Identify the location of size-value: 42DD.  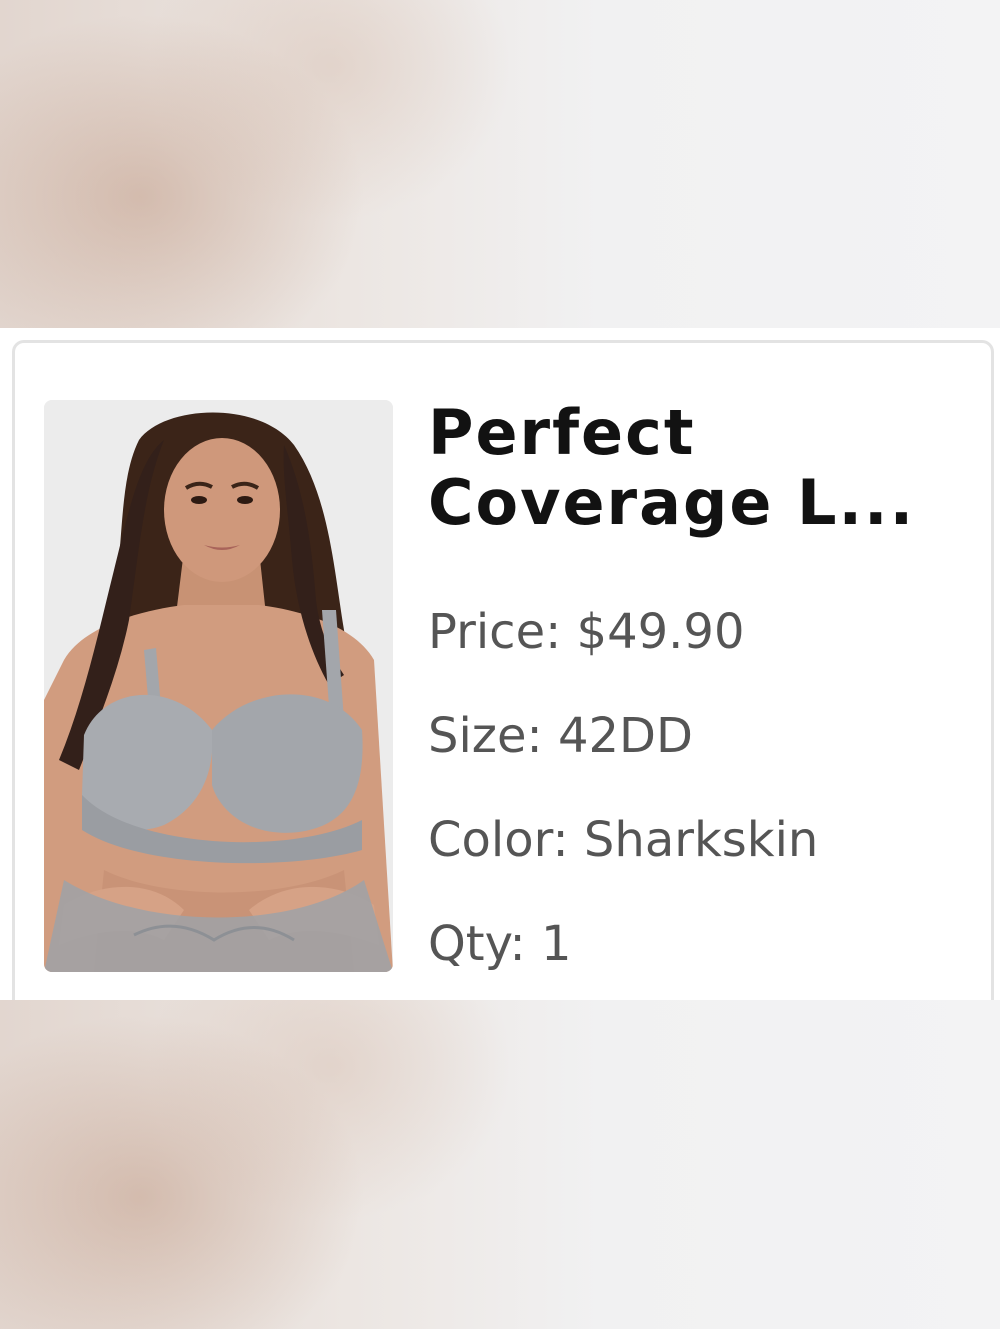
(625, 736).